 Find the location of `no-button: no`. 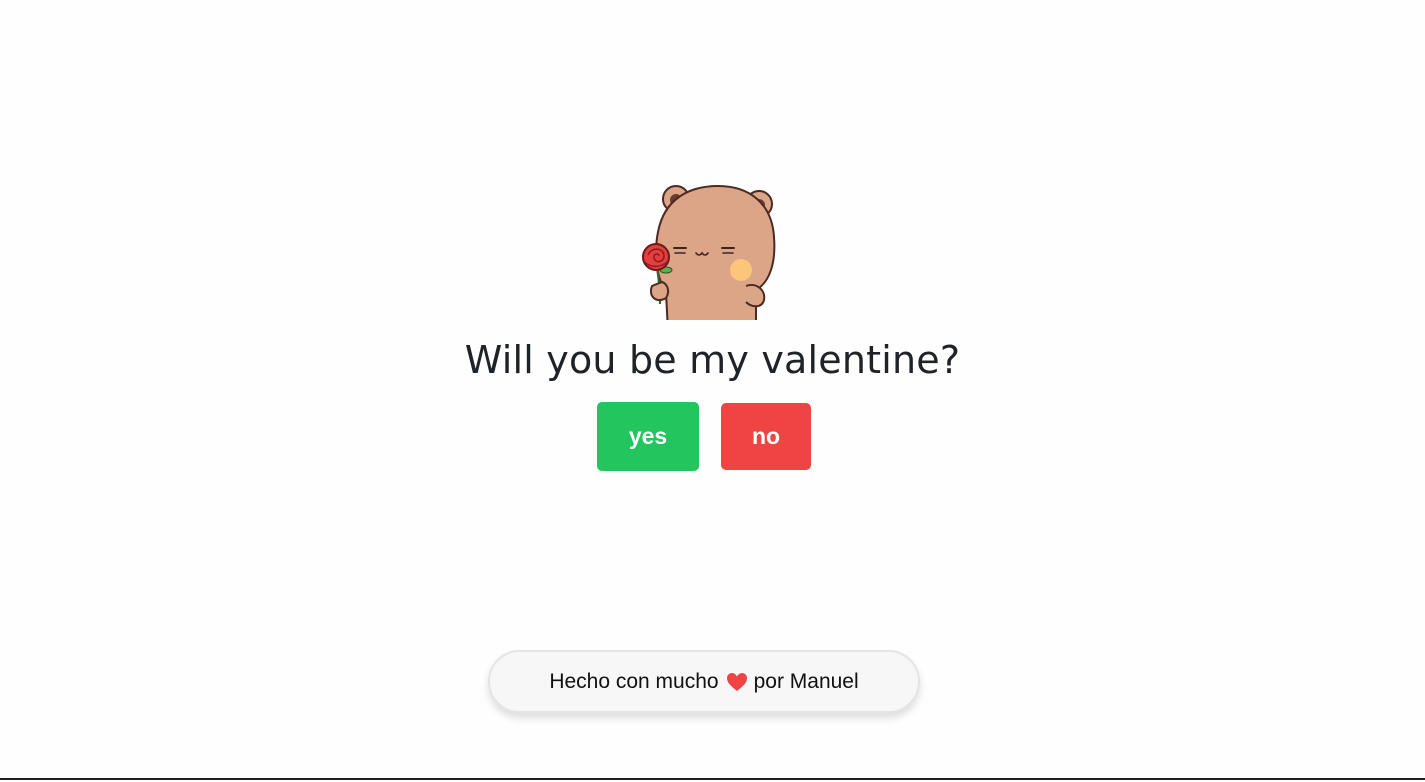

no-button: no is located at coordinates (766, 436).